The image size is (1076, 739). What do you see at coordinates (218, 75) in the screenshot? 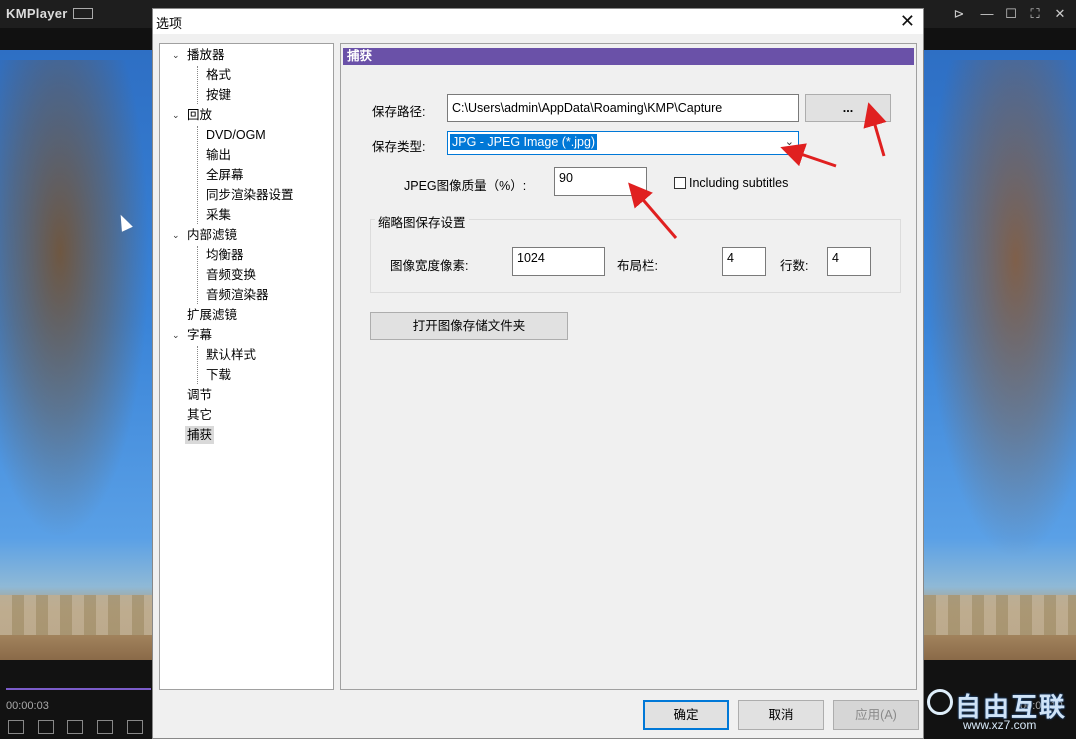
I see `tree-item-format: 格式` at bounding box center [218, 75].